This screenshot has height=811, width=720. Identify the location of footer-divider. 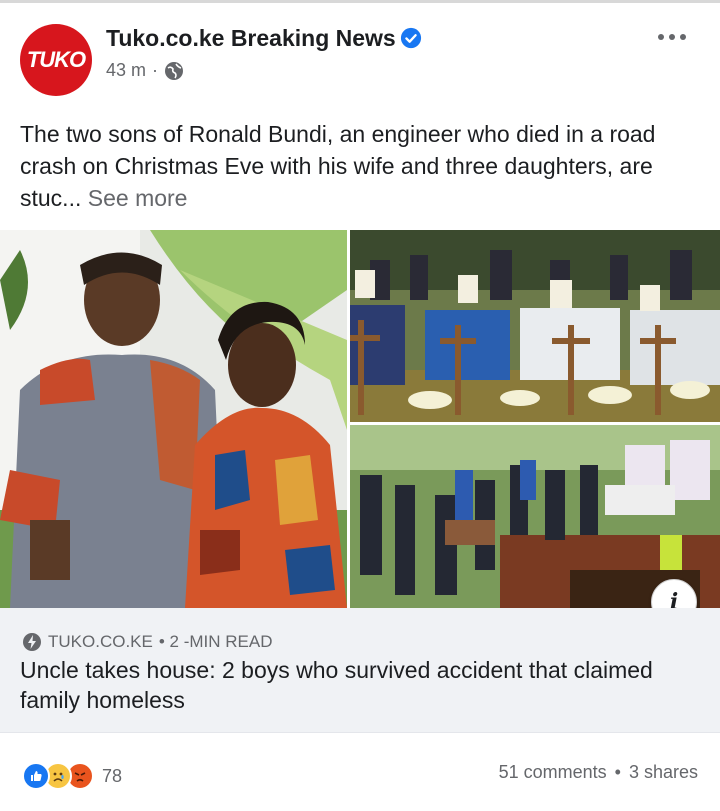
(360, 732).